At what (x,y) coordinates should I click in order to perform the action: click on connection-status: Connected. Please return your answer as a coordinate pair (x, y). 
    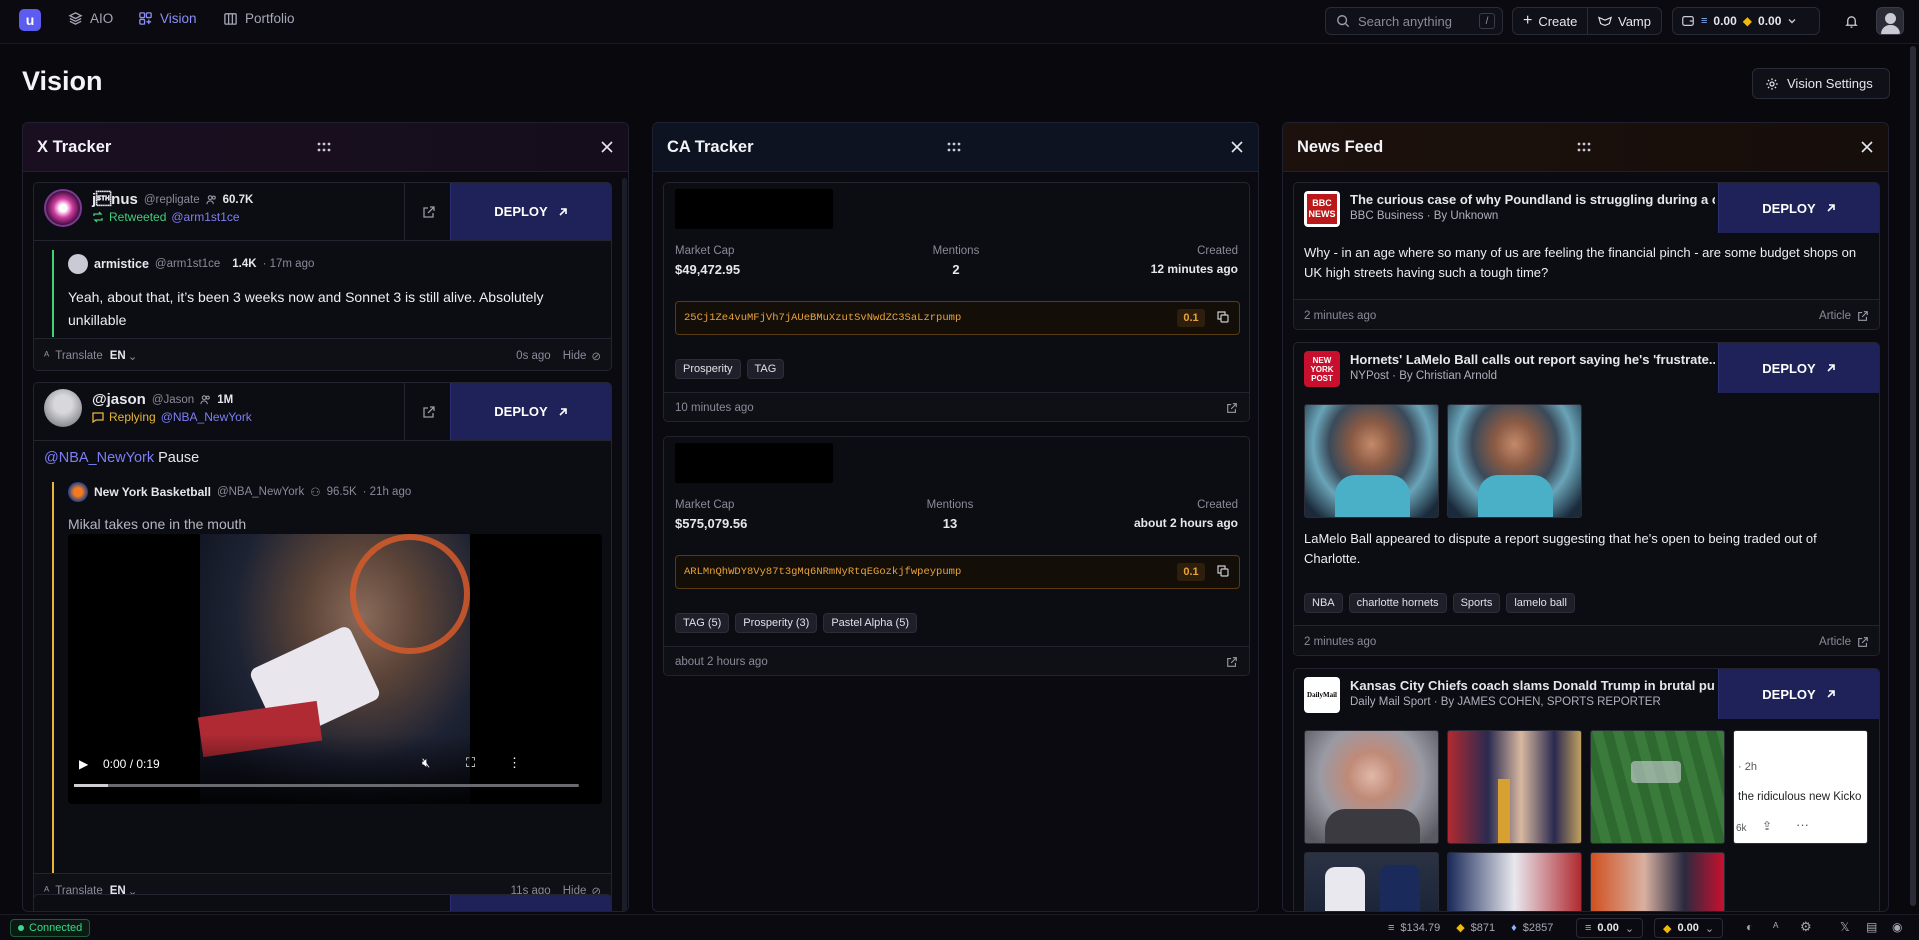
    Looking at the image, I should click on (50, 928).